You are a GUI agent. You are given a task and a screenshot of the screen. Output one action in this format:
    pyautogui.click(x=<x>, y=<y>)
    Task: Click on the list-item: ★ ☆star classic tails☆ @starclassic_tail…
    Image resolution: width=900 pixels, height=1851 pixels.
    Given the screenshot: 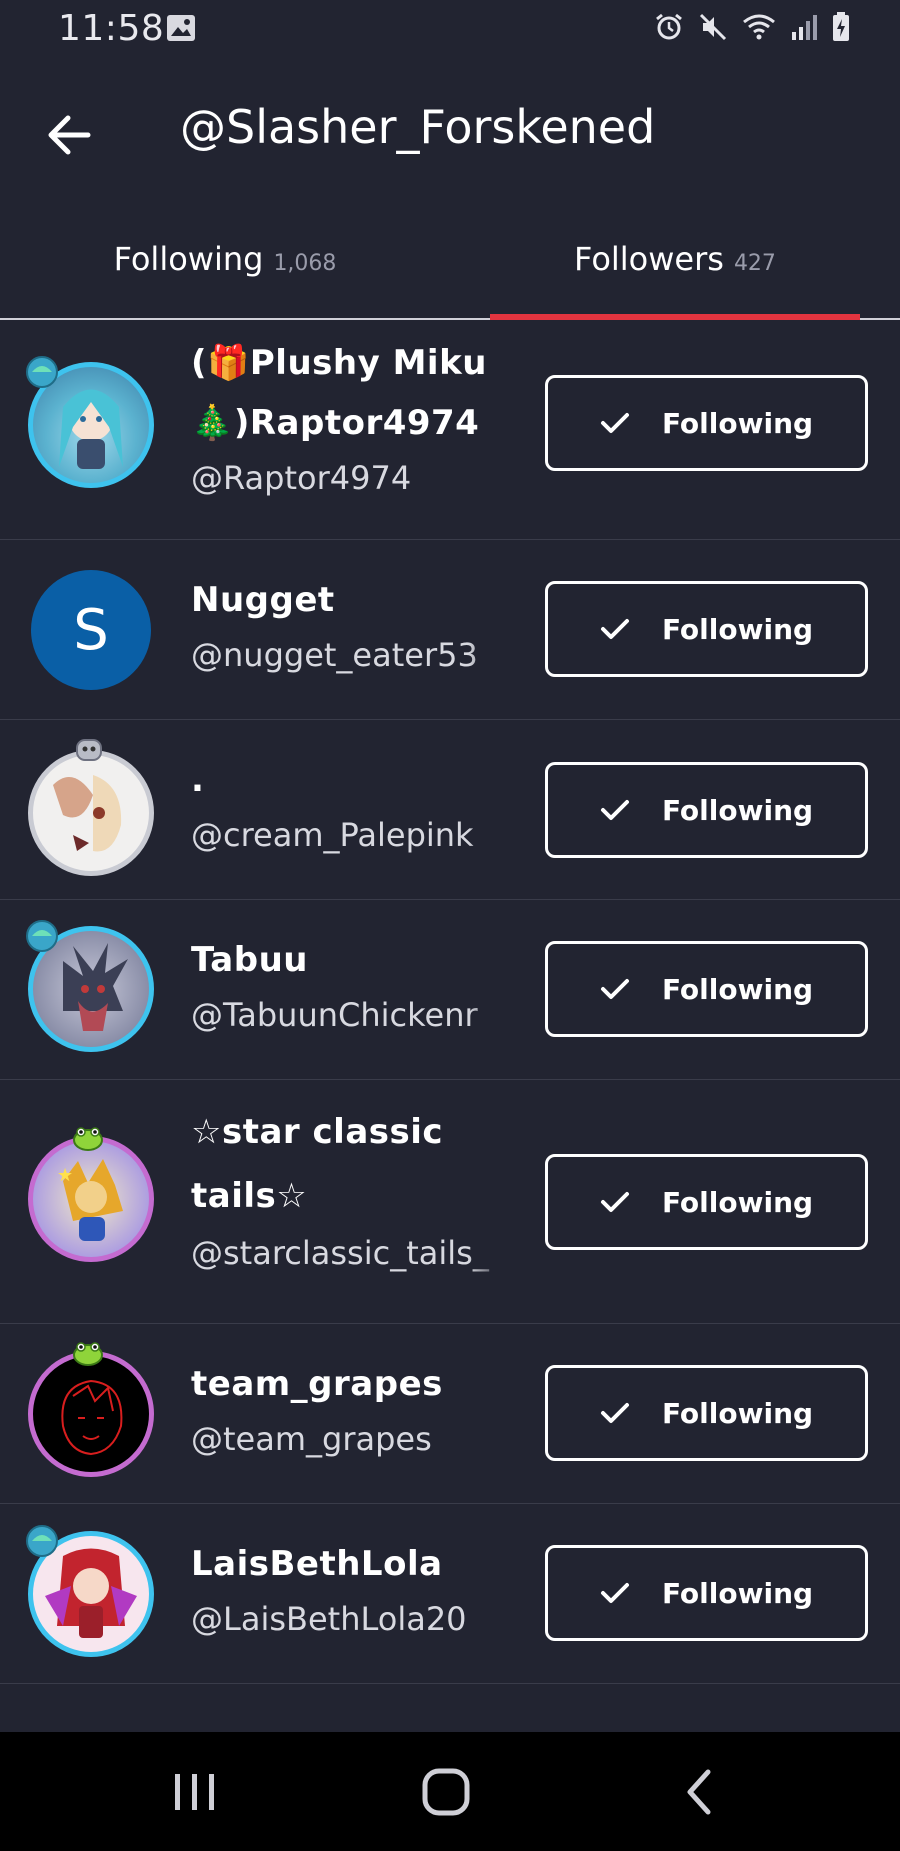 What is the action you would take?
    pyautogui.click(x=450, y=1202)
    